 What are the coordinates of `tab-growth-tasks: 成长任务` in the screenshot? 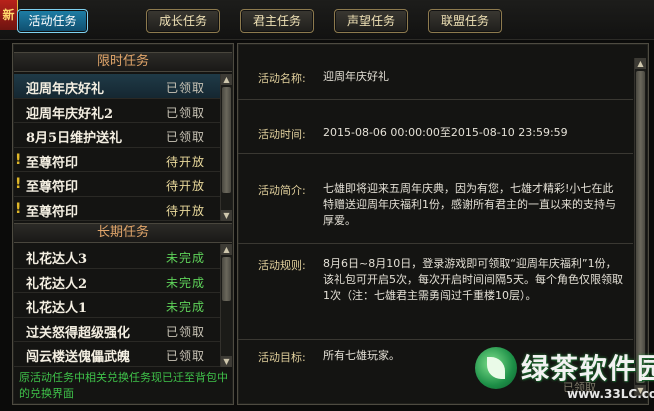 It's located at (183, 21).